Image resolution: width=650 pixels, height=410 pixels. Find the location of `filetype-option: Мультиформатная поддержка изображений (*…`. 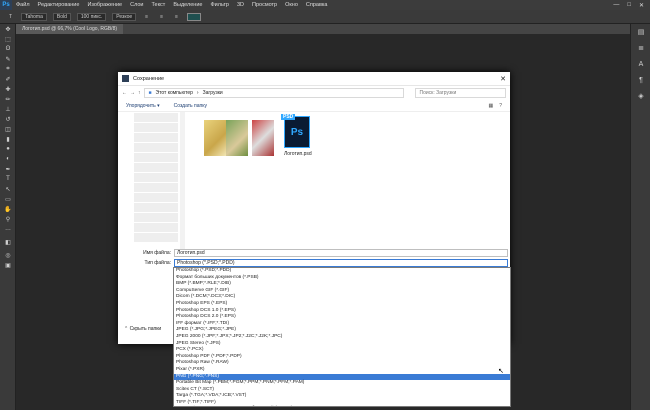

filetype-option: Мультиформатная поддержка изображений (*… is located at coordinates (342, 406).